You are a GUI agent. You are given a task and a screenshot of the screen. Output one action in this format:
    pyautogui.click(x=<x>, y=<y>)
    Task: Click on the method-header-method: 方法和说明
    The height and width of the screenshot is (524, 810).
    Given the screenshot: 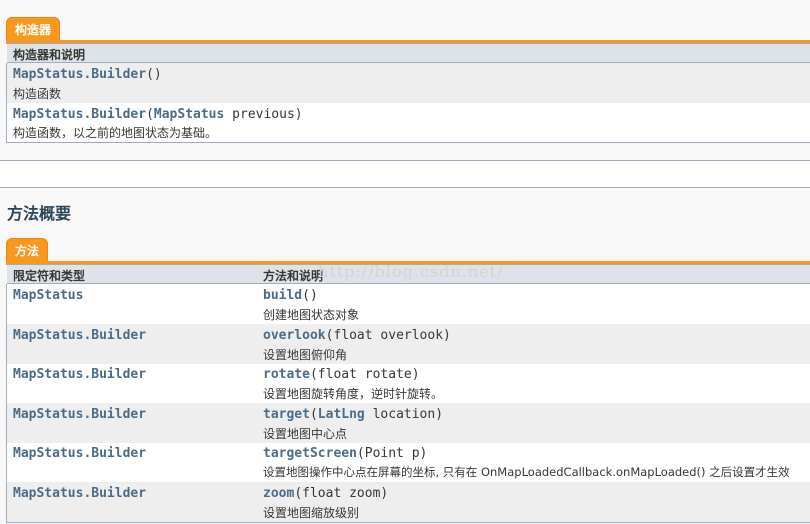 What is the action you would take?
    pyautogui.click(x=293, y=276)
    